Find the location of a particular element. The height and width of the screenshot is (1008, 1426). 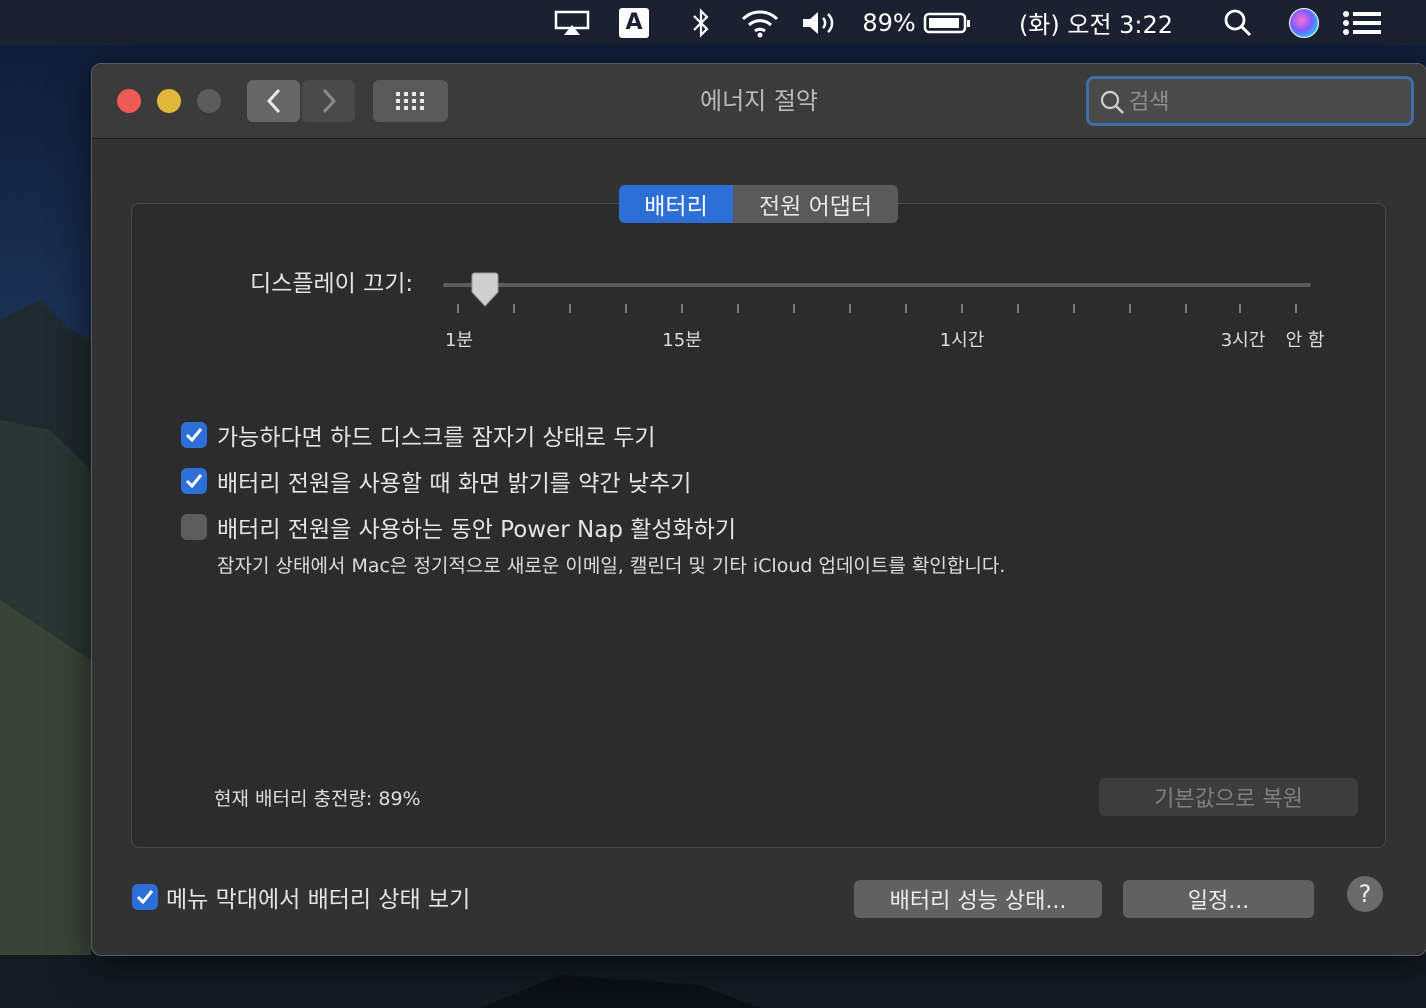

help-button: ? is located at coordinates (1365, 894).